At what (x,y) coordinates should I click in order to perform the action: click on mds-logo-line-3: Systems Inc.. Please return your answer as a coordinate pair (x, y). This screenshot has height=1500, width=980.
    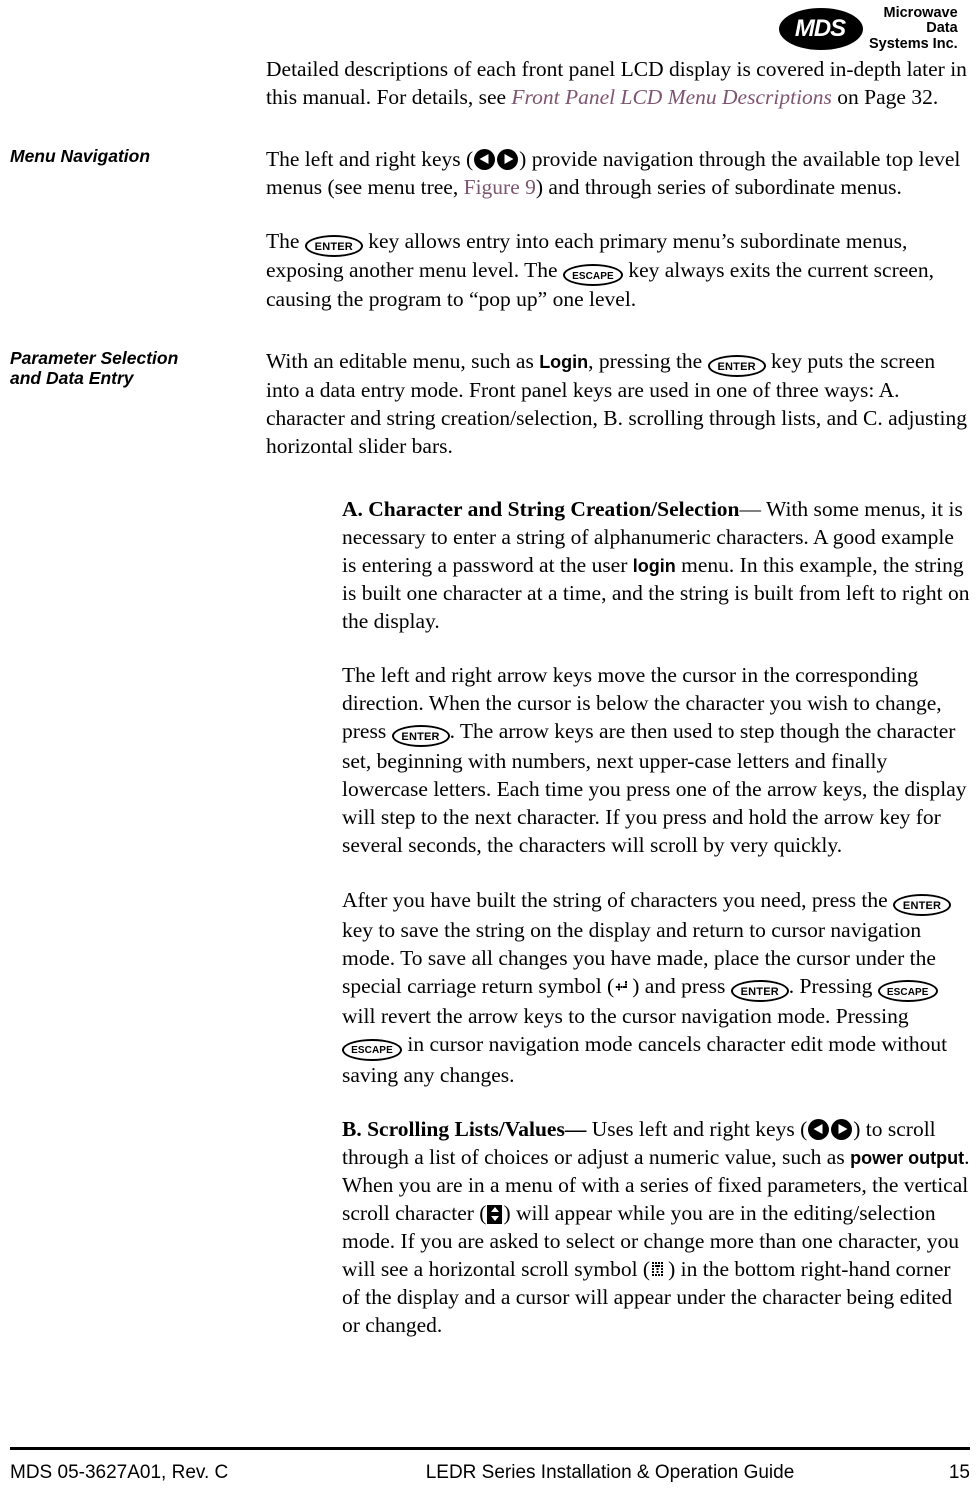
    Looking at the image, I should click on (913, 43).